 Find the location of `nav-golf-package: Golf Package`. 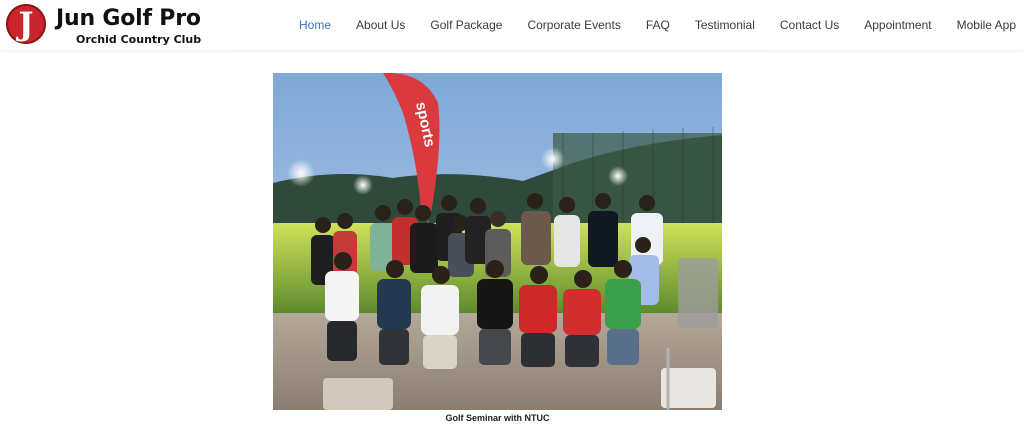

nav-golf-package: Golf Package is located at coordinates (466, 25).